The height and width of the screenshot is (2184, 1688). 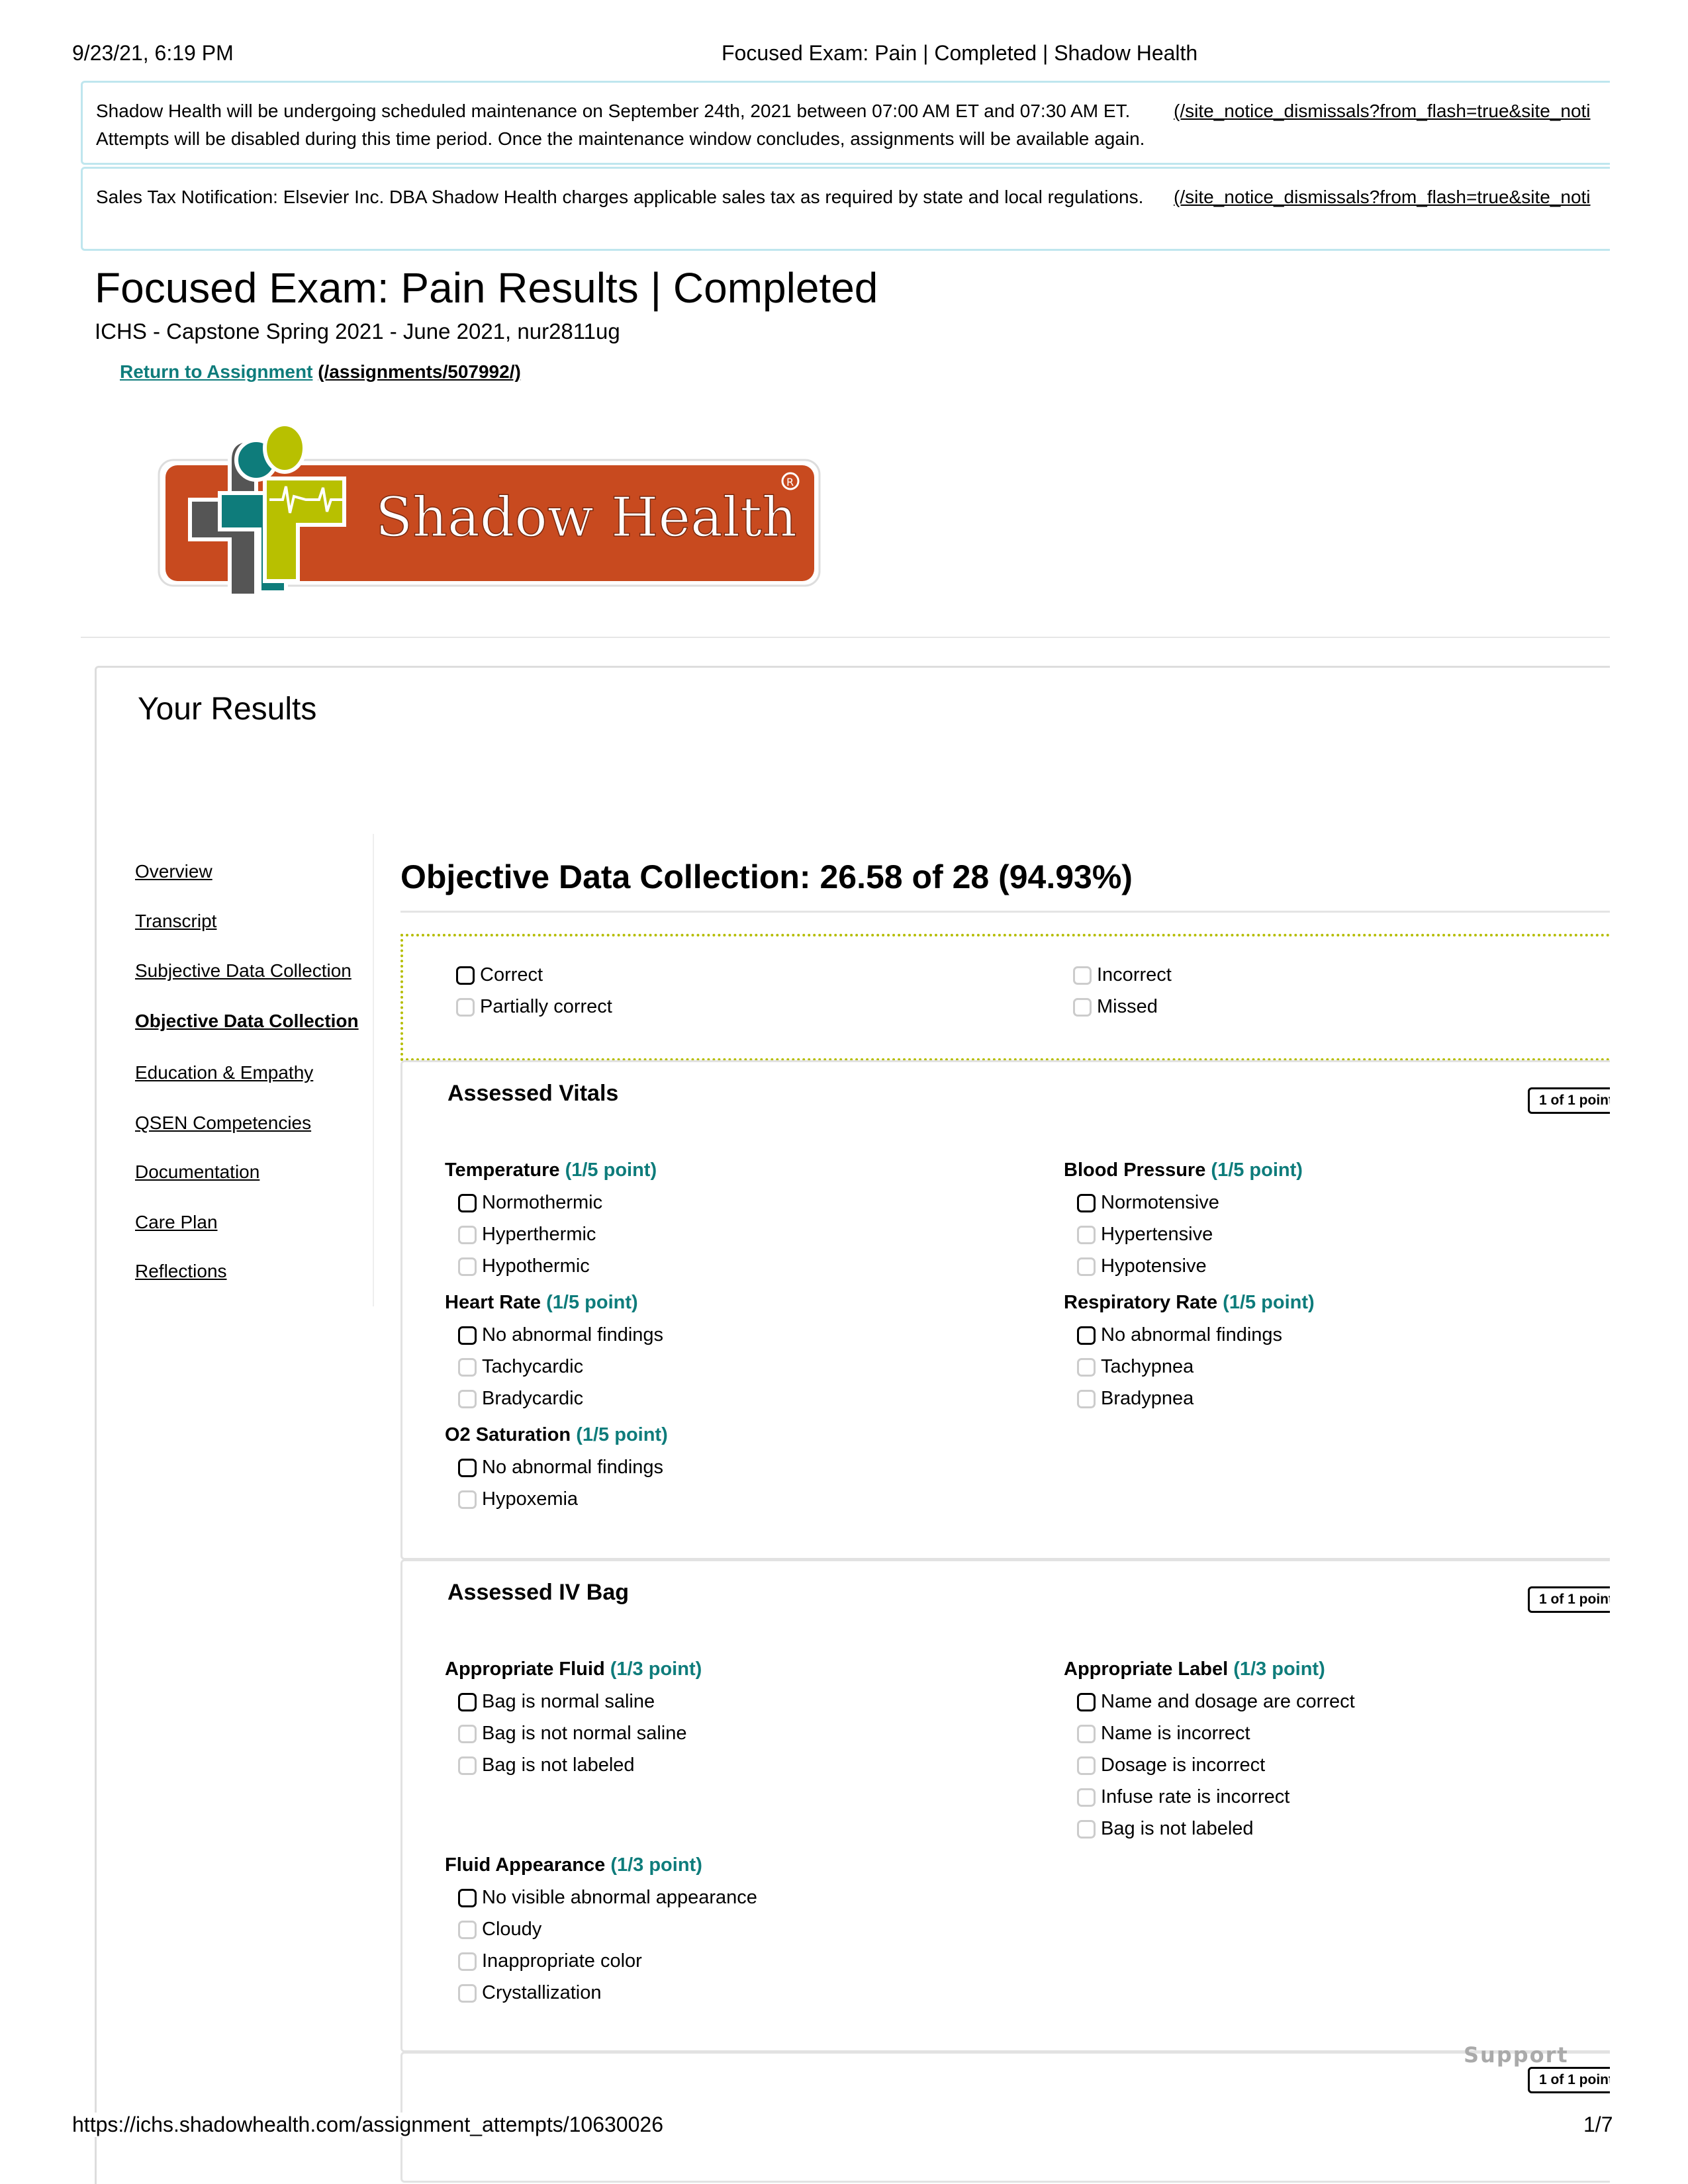 What do you see at coordinates (538, 1592) in the screenshot?
I see `section-heading: Assessed IV Bag` at bounding box center [538, 1592].